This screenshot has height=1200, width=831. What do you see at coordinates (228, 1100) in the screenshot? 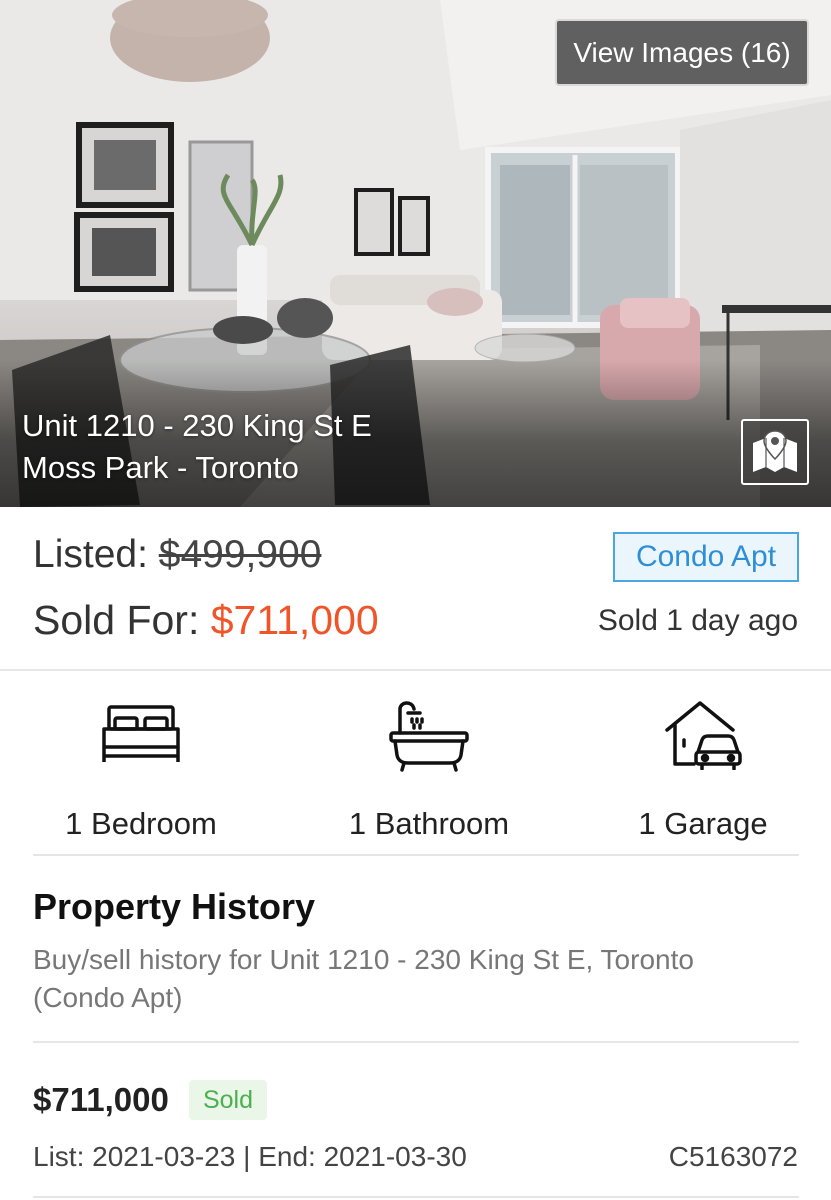
I see `history-status-badge: Sold` at bounding box center [228, 1100].